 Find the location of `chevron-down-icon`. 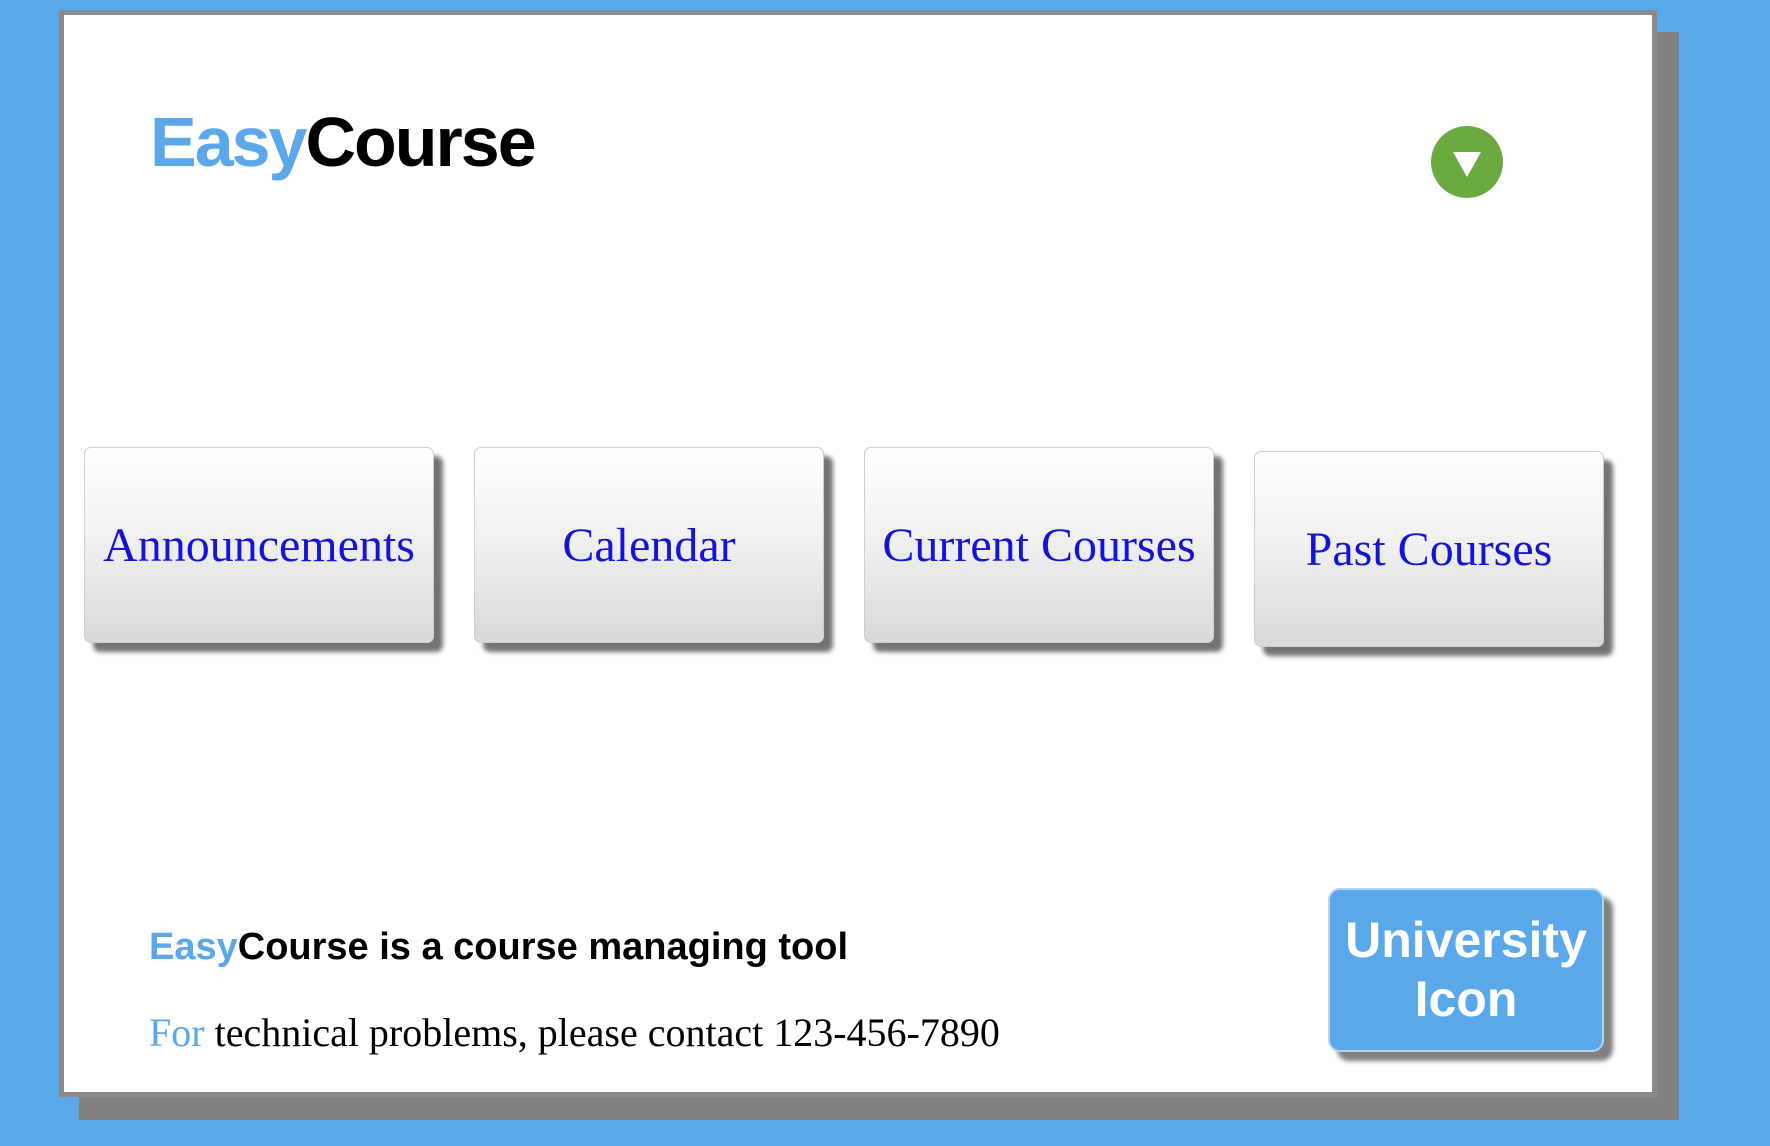

chevron-down-icon is located at coordinates (1467, 164).